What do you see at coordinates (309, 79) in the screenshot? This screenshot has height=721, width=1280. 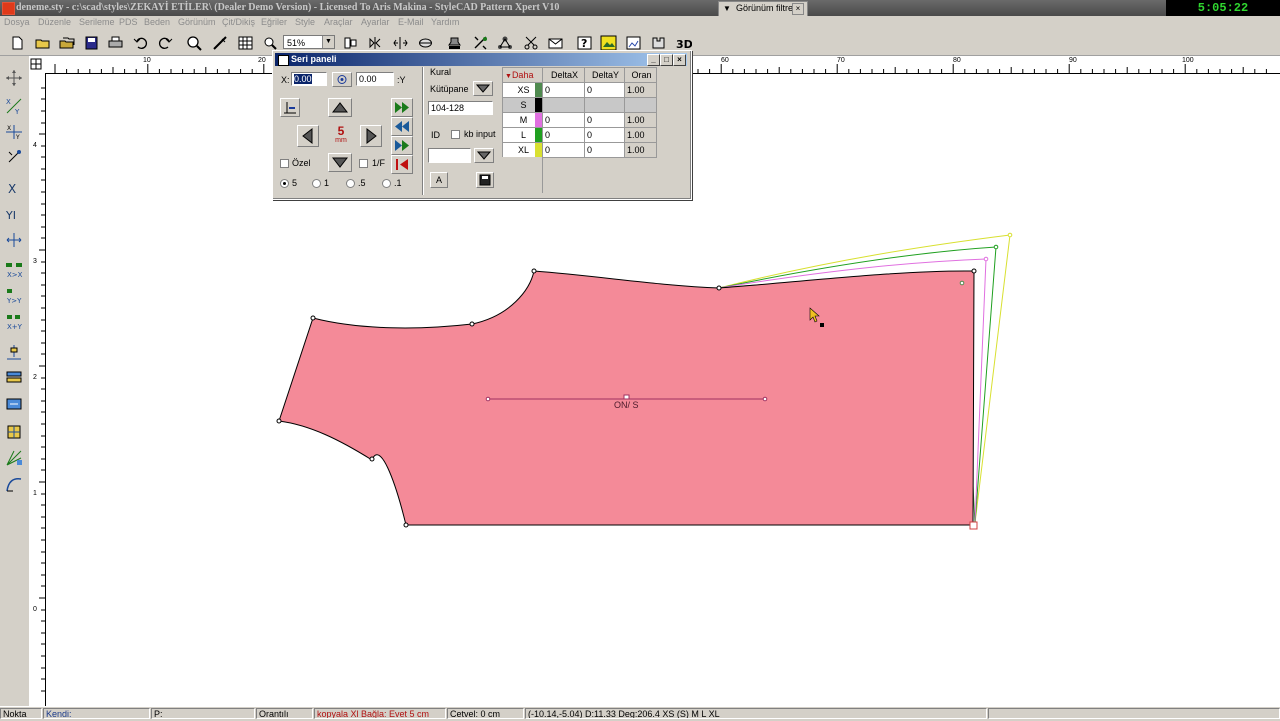 I see `x-input: 0.00` at bounding box center [309, 79].